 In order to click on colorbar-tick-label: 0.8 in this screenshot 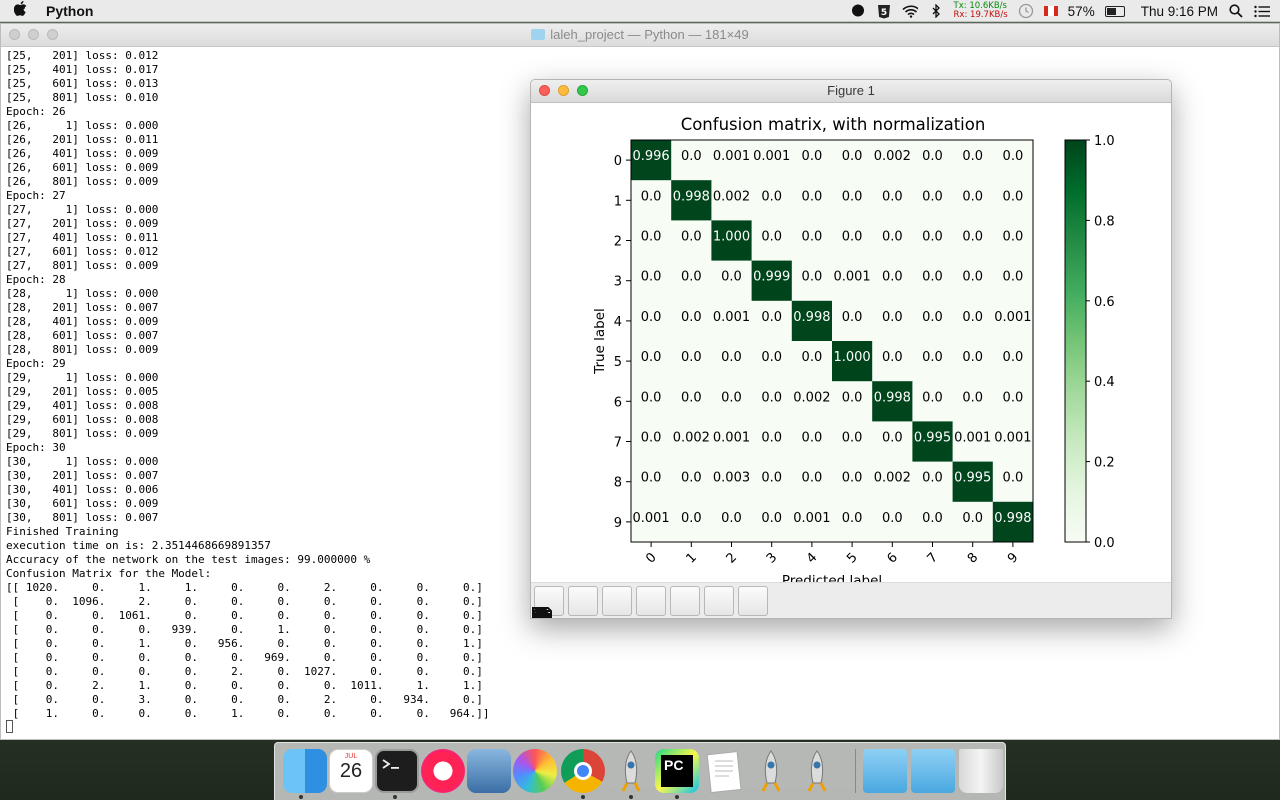, I will do `click(1104, 221)`.